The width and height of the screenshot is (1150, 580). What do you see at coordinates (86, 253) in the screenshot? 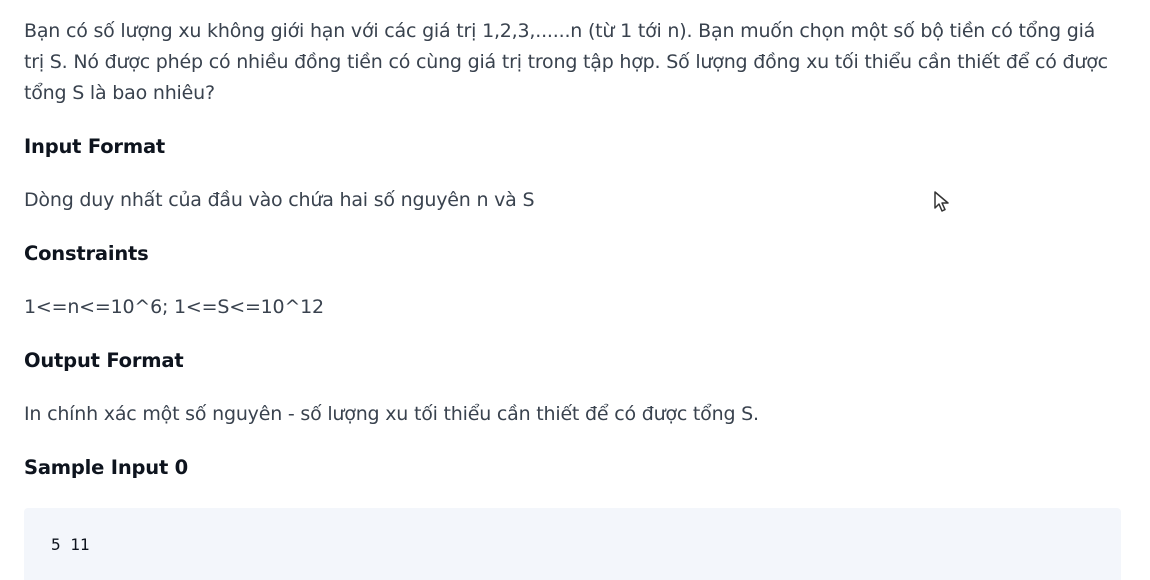
I see `constraints-heading: Constraints` at bounding box center [86, 253].